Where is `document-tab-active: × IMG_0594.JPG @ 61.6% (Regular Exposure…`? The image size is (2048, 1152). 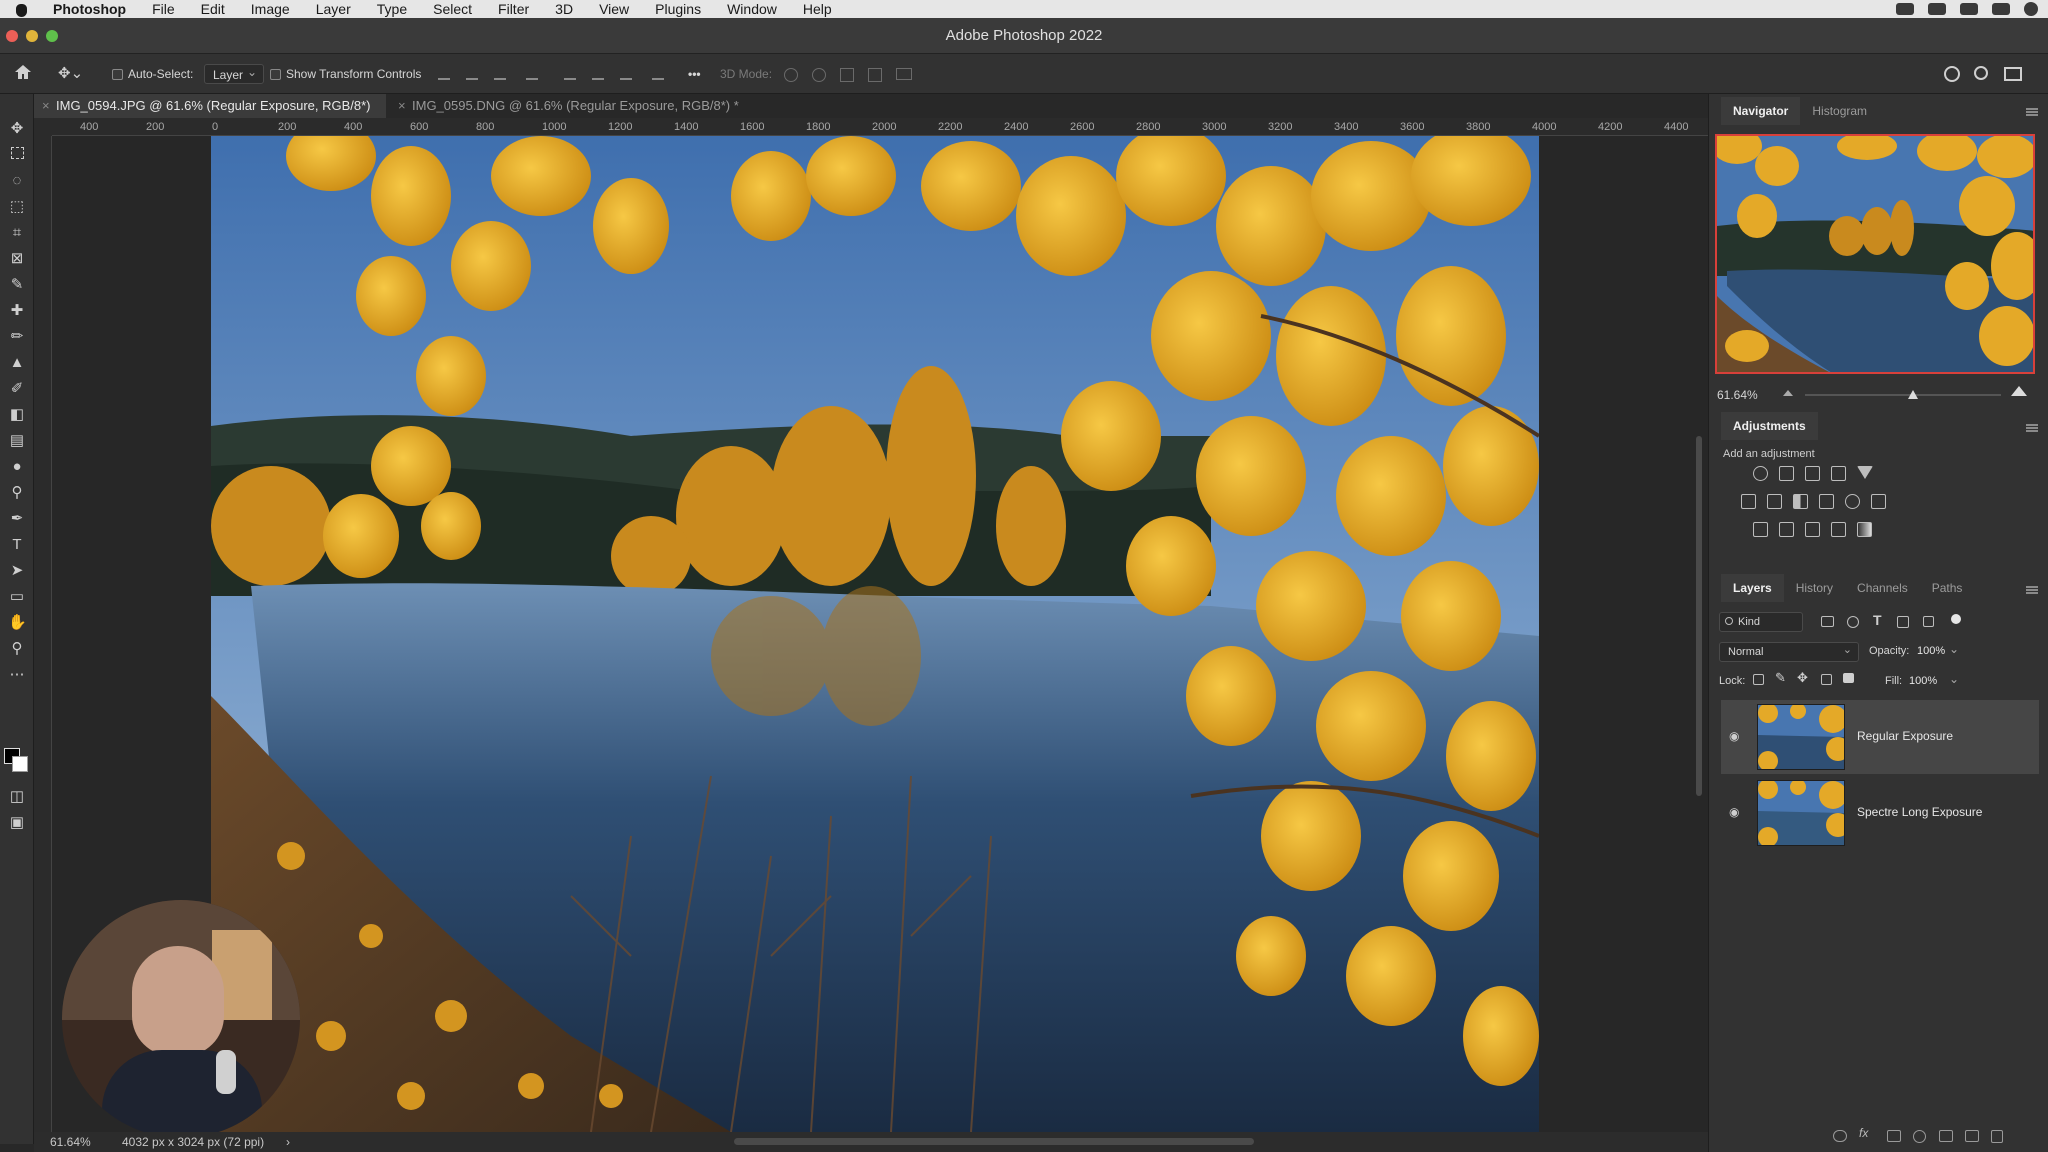
document-tab-active: × IMG_0594.JPG @ 61.6% (Regular Exposure… is located at coordinates (210, 115).